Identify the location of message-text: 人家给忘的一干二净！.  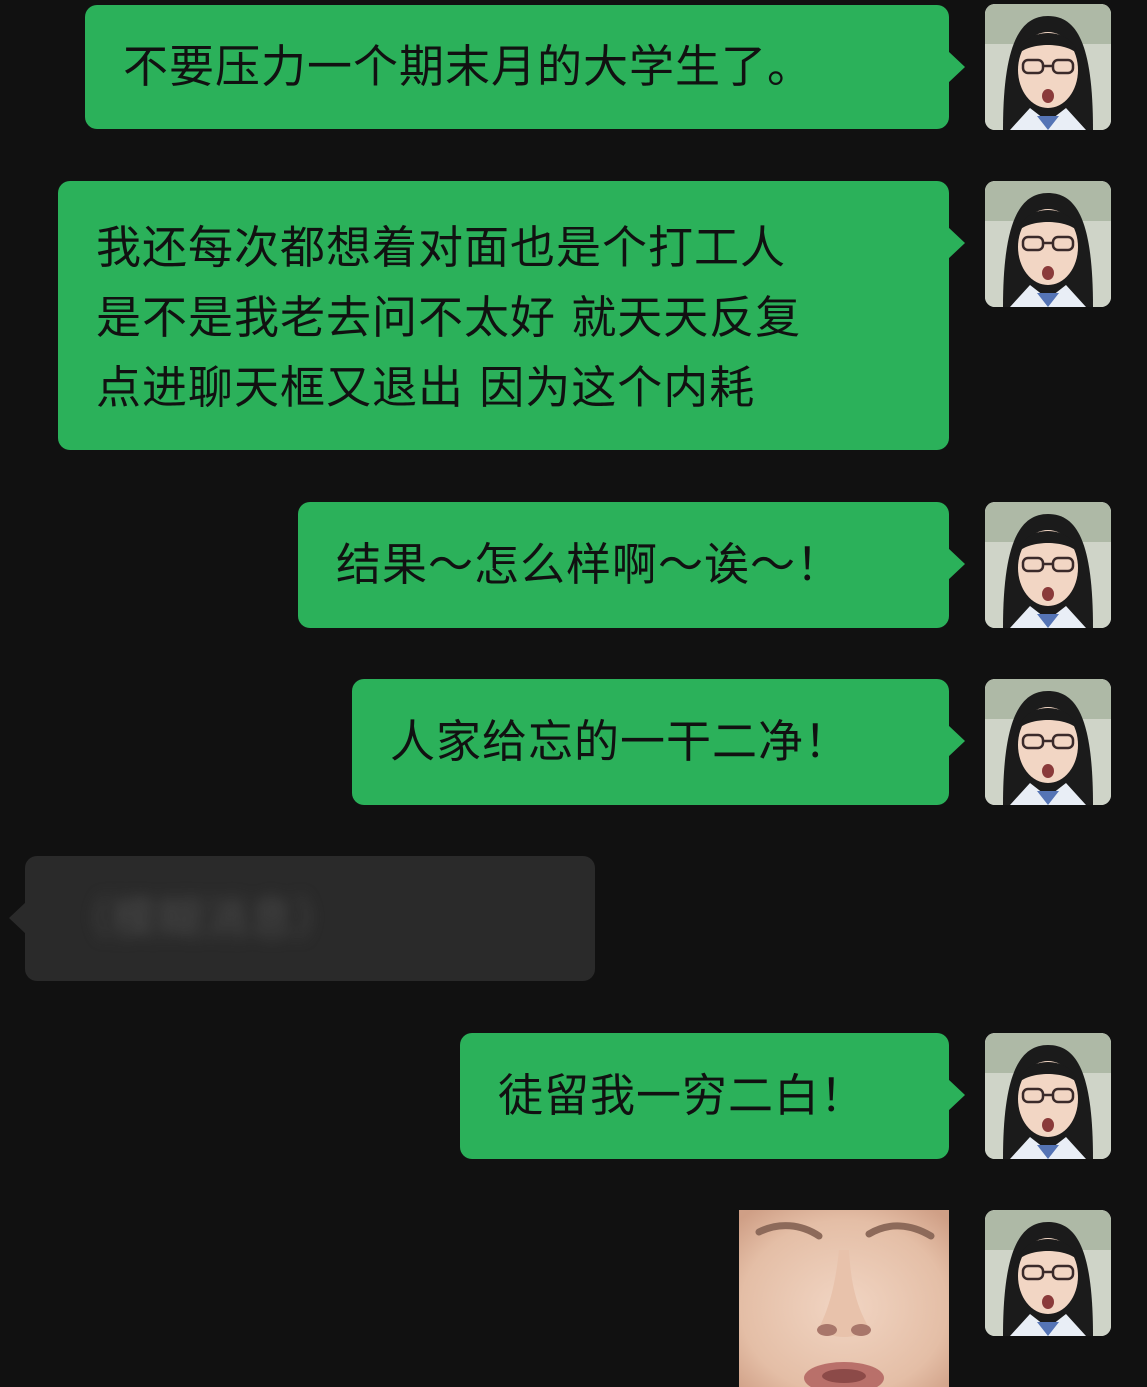
(620, 741).